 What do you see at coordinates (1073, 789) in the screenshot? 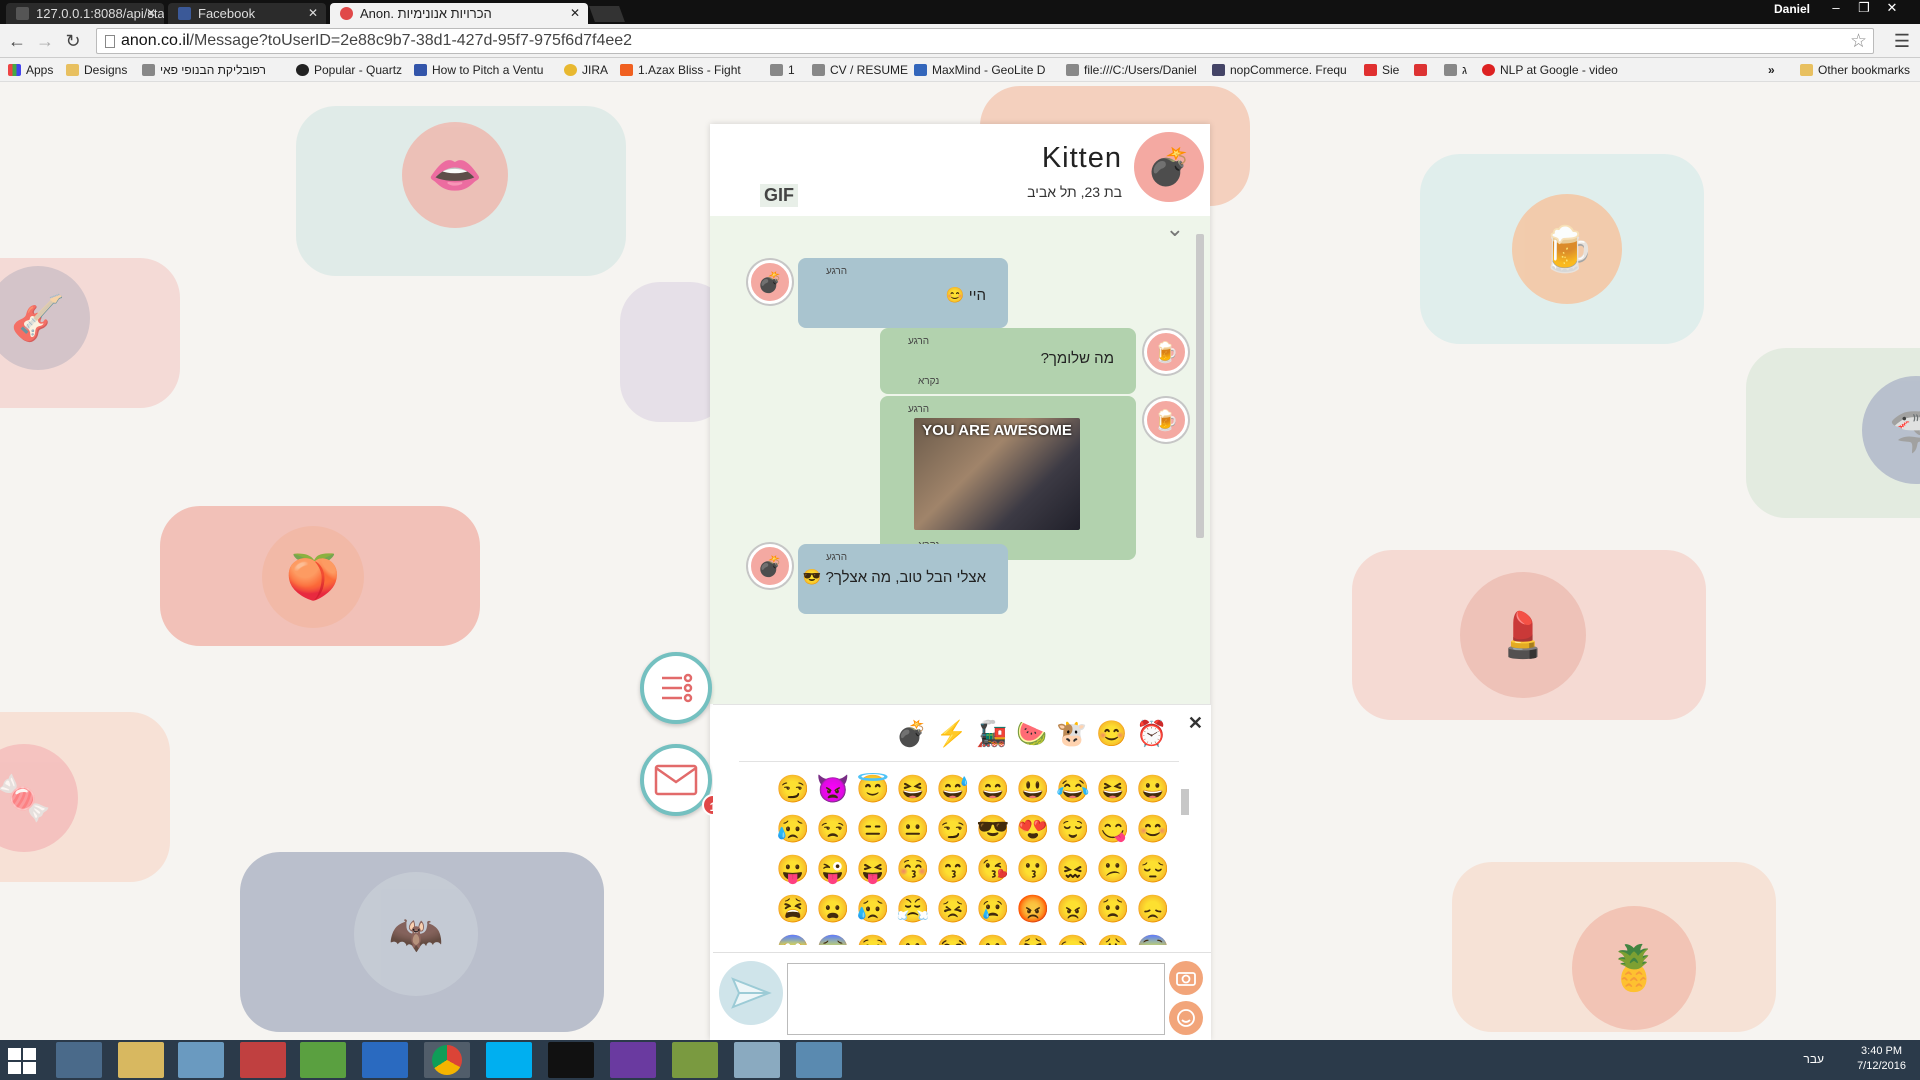
I see `emoji-option: 😂` at bounding box center [1073, 789].